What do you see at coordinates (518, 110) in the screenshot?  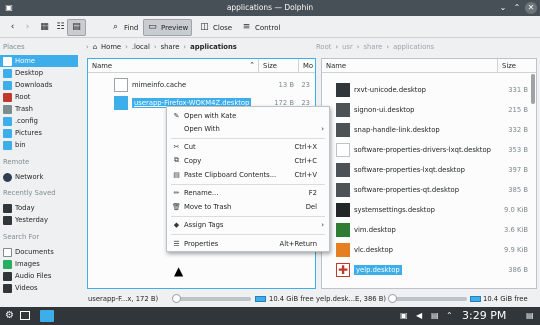 I see `file-size: 215 B` at bounding box center [518, 110].